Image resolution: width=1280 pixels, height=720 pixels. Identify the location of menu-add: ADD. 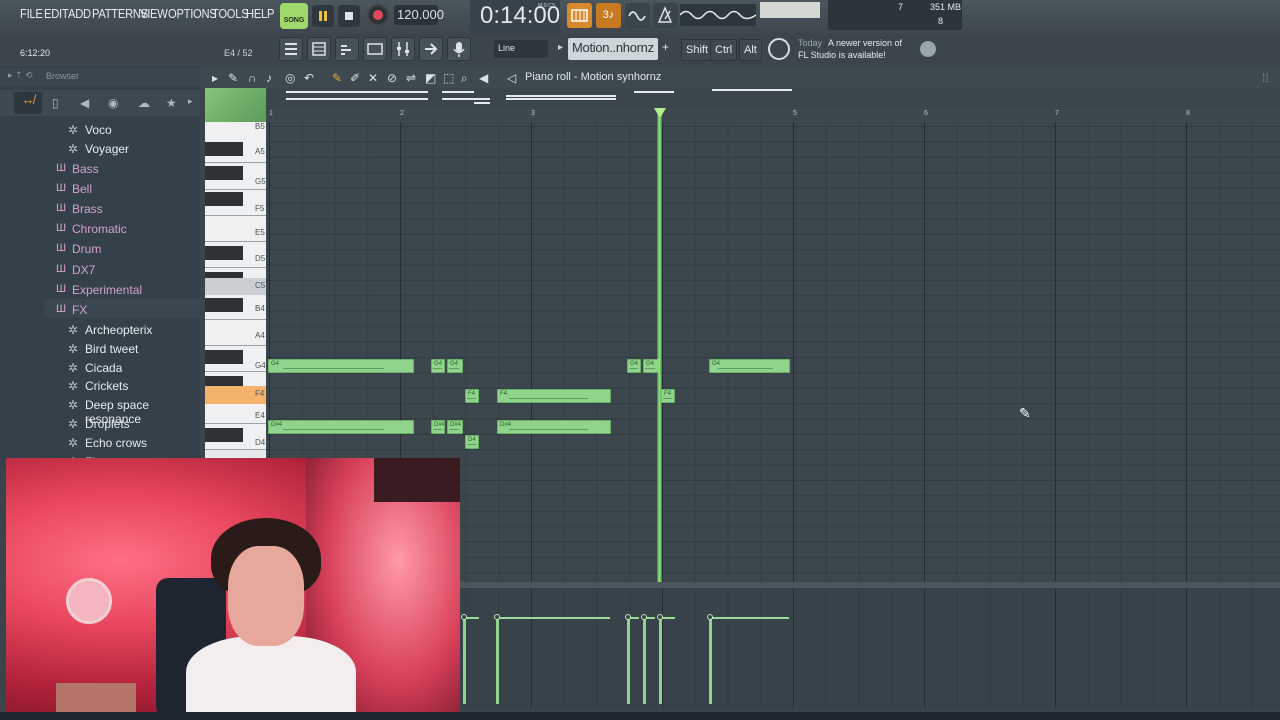
(79, 13).